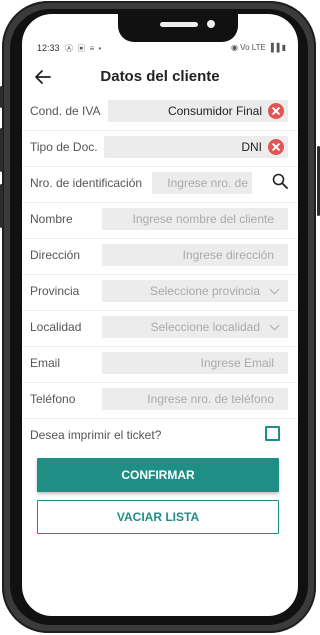  I want to click on row-direccion: Dirección Ingrese dirección, so click(160, 256).